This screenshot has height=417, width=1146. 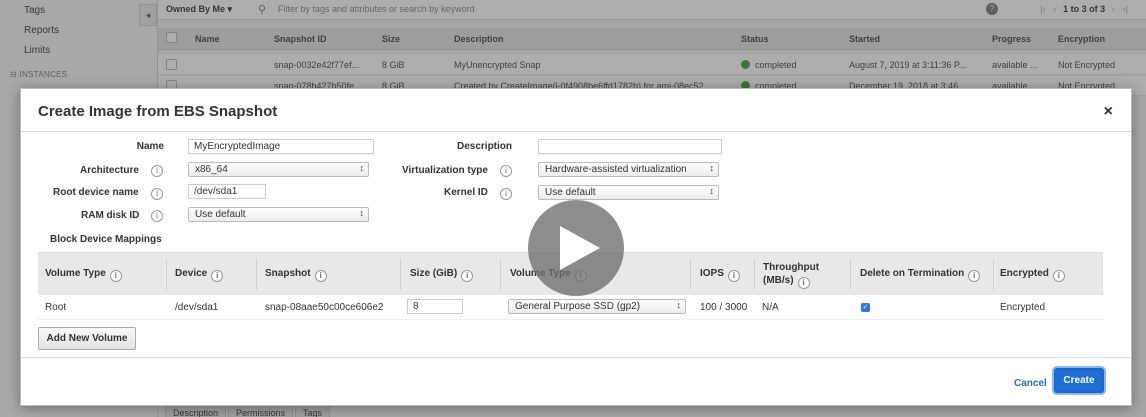 I want to click on add-new-volume-button: Add New Volume, so click(x=87, y=338).